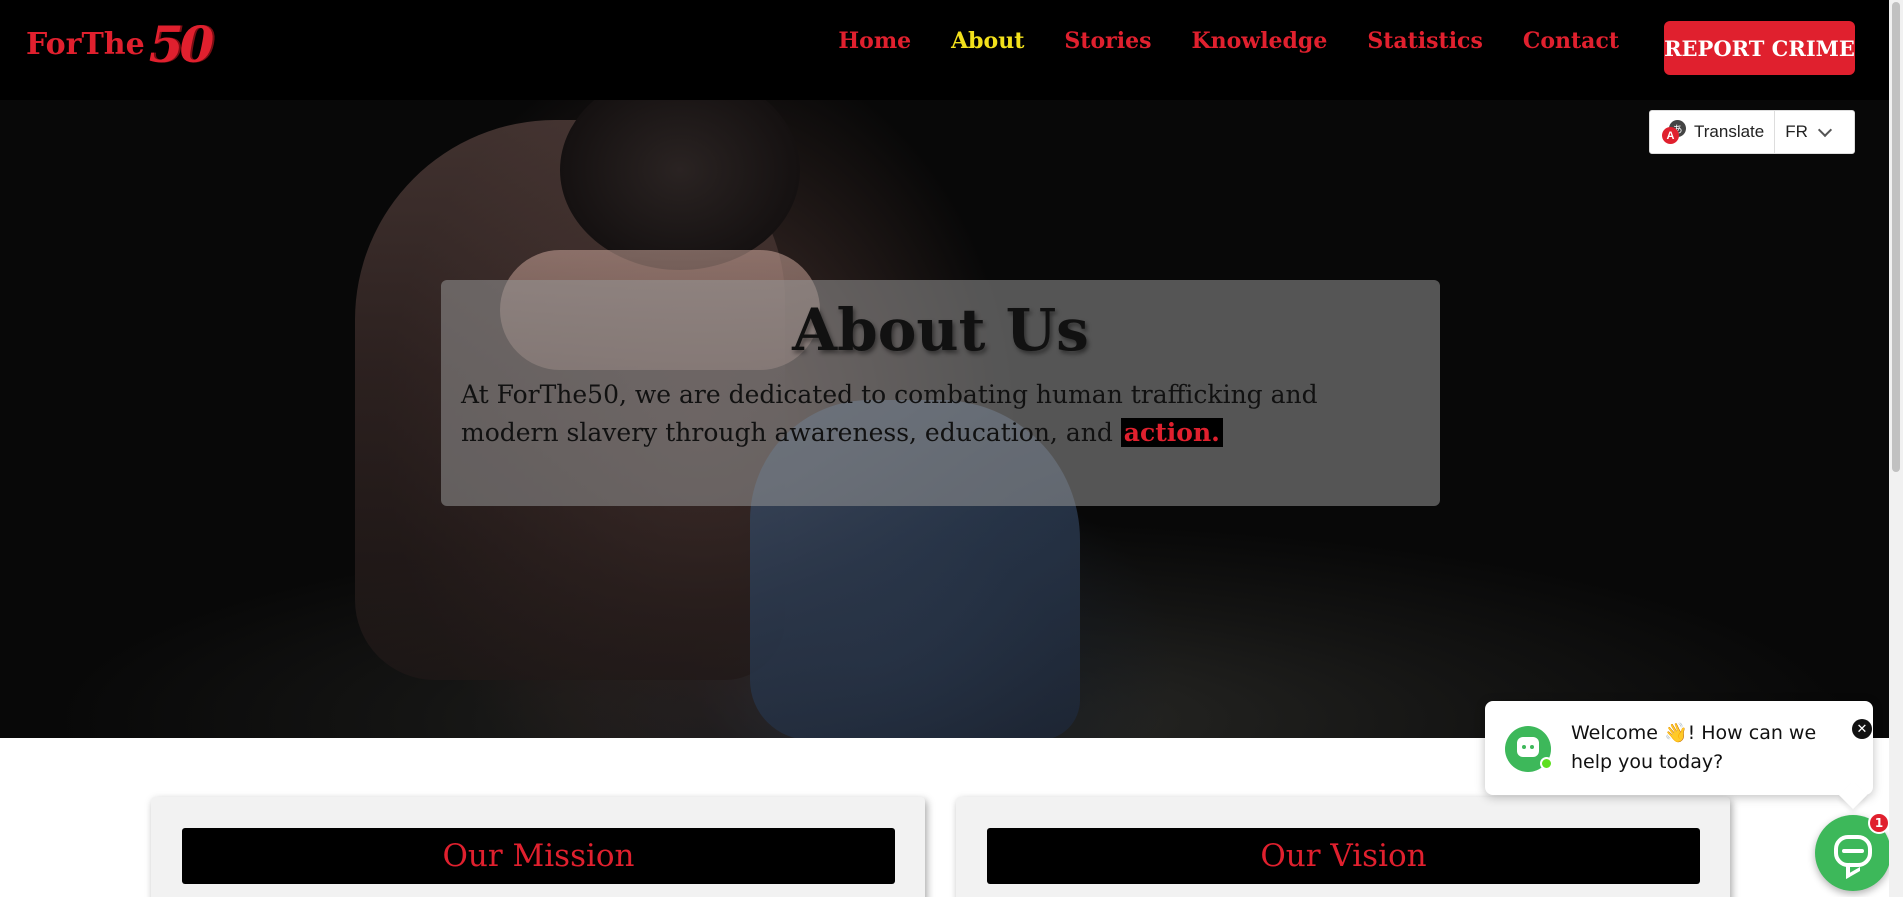 This screenshot has width=1903, height=897. I want to click on site-logo: ForThe 50, so click(120, 44).